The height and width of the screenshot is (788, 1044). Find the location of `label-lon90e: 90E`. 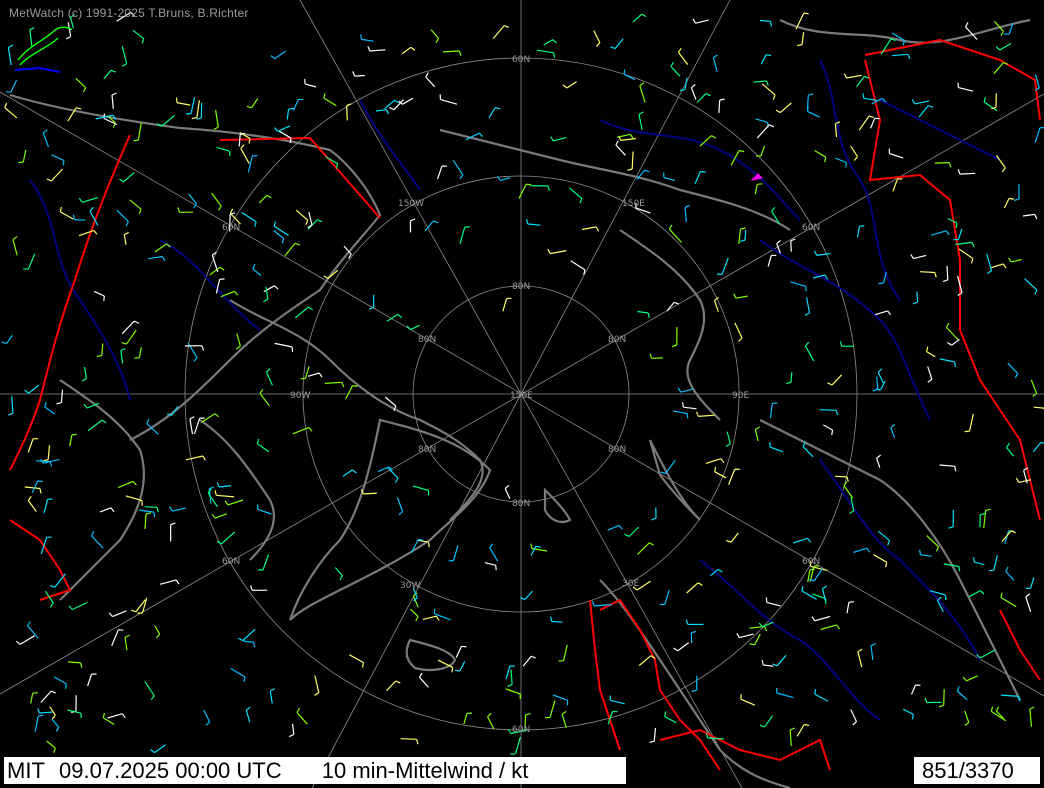

label-lon90e: 90E is located at coordinates (740, 396).